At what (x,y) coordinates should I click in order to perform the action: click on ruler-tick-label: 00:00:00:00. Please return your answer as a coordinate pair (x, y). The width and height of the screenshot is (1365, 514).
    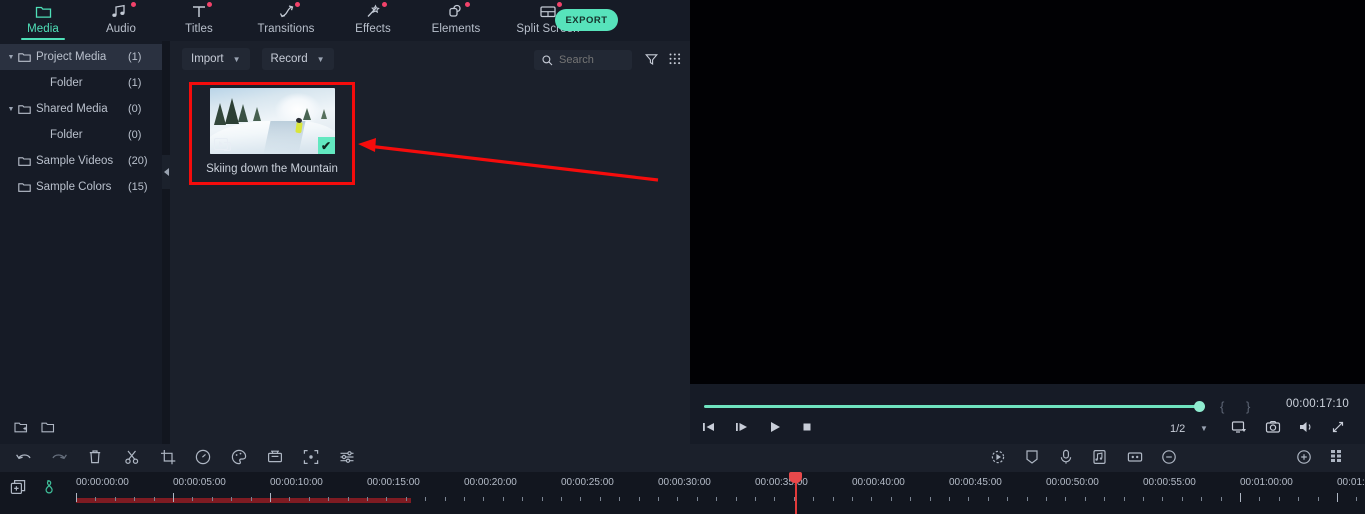
    Looking at the image, I should click on (102, 482).